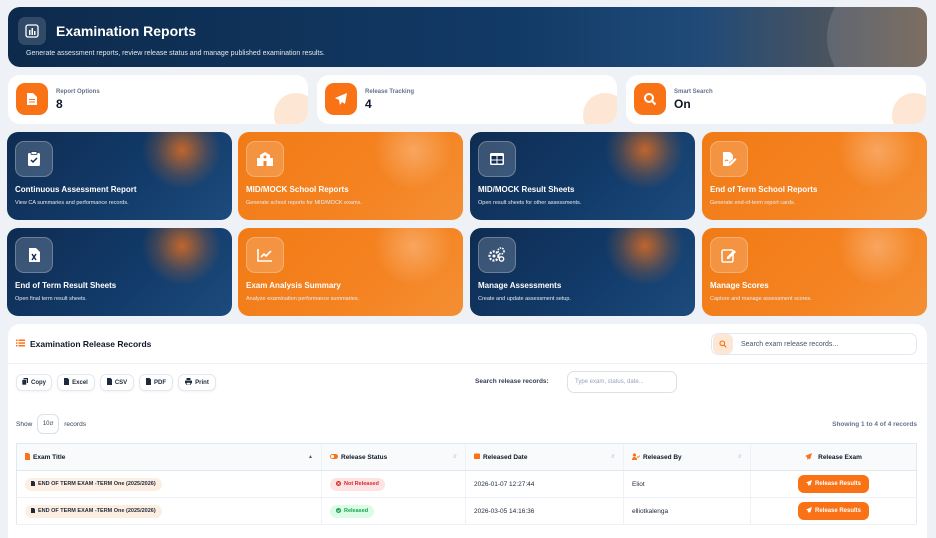 The width and height of the screenshot is (936, 538). What do you see at coordinates (477, 457) in the screenshot?
I see `calendar-icon` at bounding box center [477, 457].